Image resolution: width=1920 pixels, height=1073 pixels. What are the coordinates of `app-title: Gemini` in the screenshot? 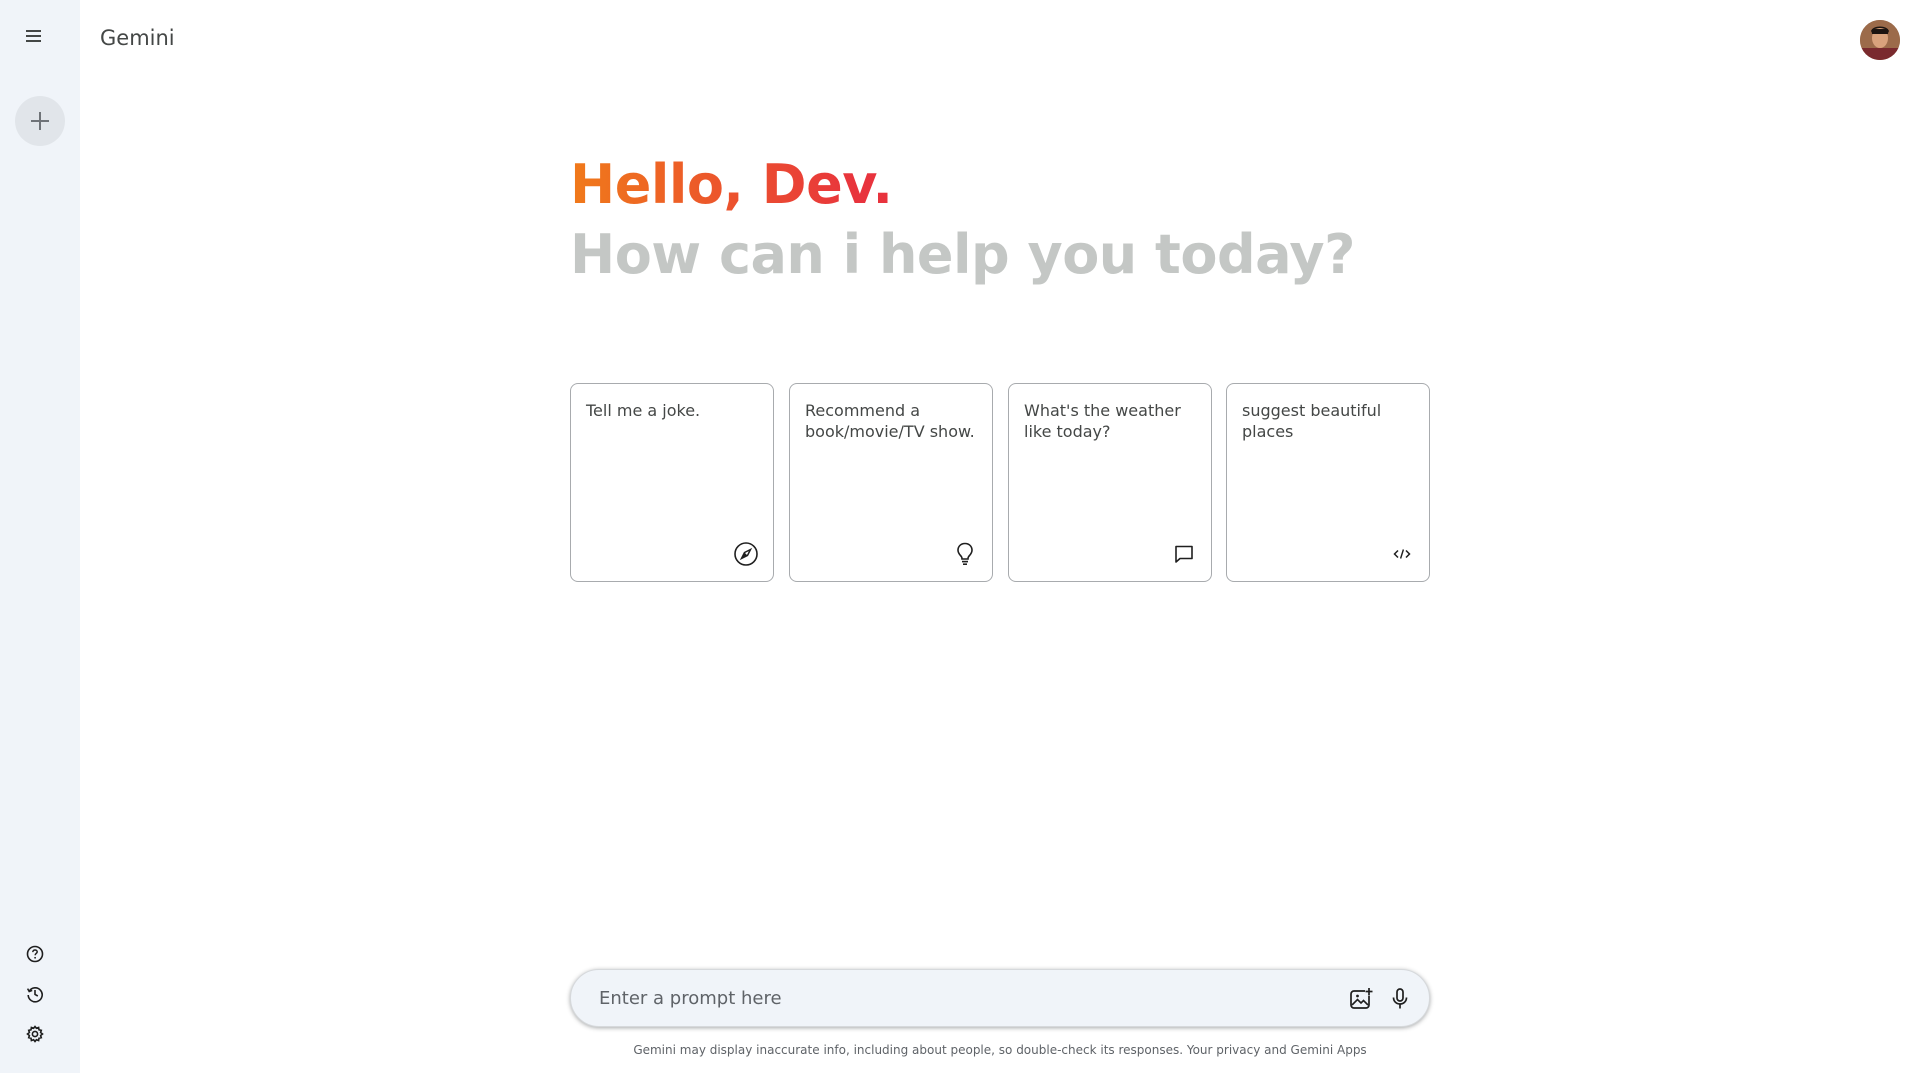 It's located at (137, 38).